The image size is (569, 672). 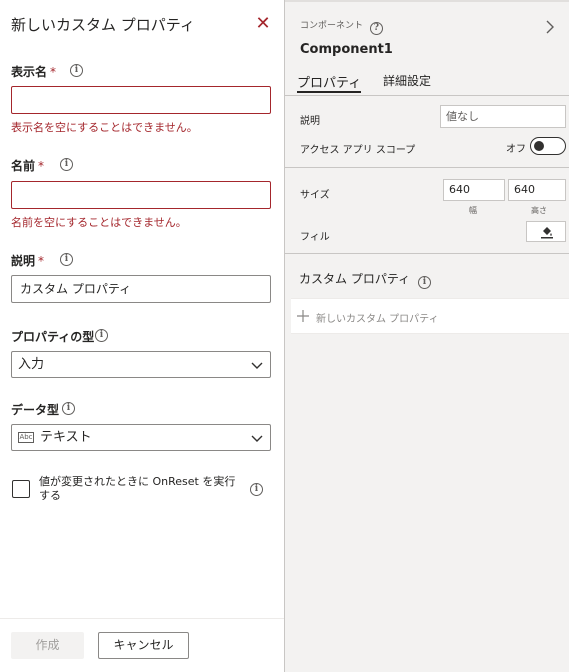 What do you see at coordinates (141, 364) in the screenshot?
I see `property-type-dropdown: 入力` at bounding box center [141, 364].